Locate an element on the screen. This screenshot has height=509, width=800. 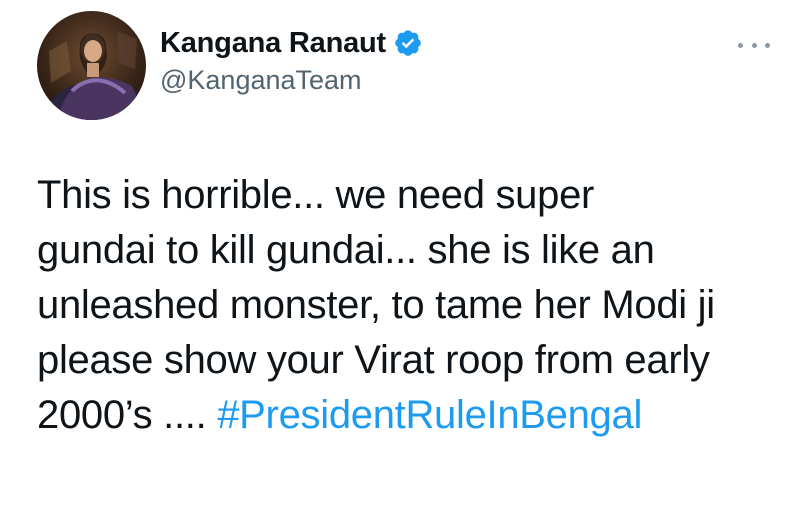
tweet-text-line: gundai to kill gundai... she is like an is located at coordinates (346, 250).